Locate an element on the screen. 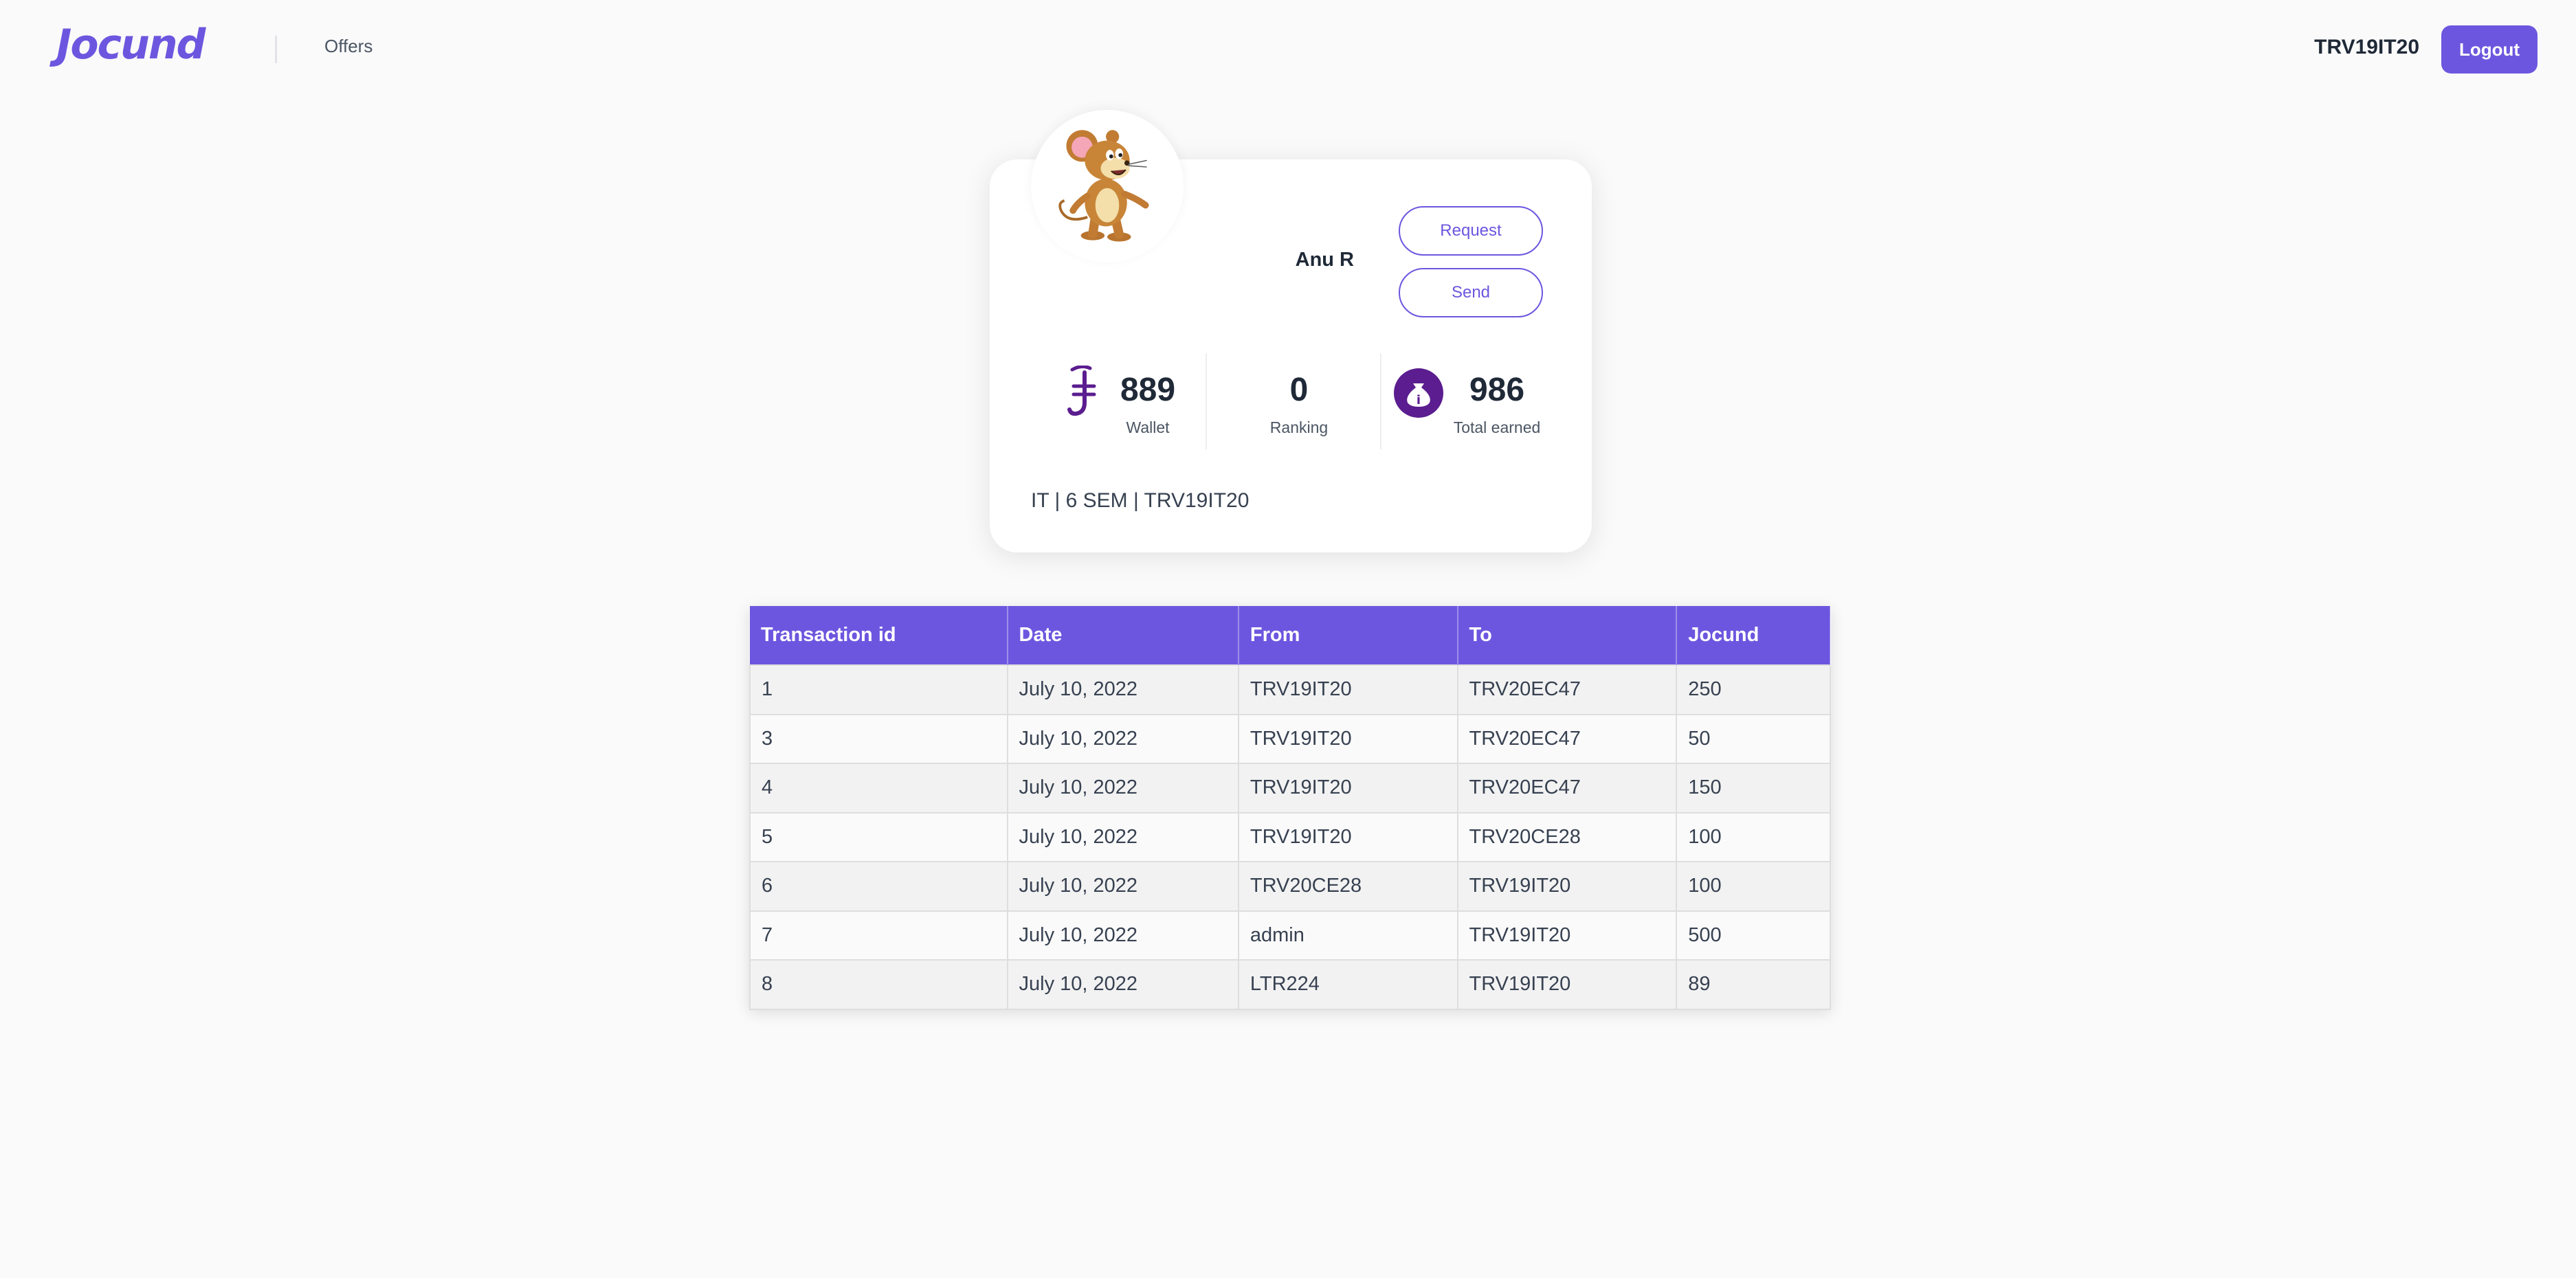  total-earned-label: Total earned is located at coordinates (1497, 427).